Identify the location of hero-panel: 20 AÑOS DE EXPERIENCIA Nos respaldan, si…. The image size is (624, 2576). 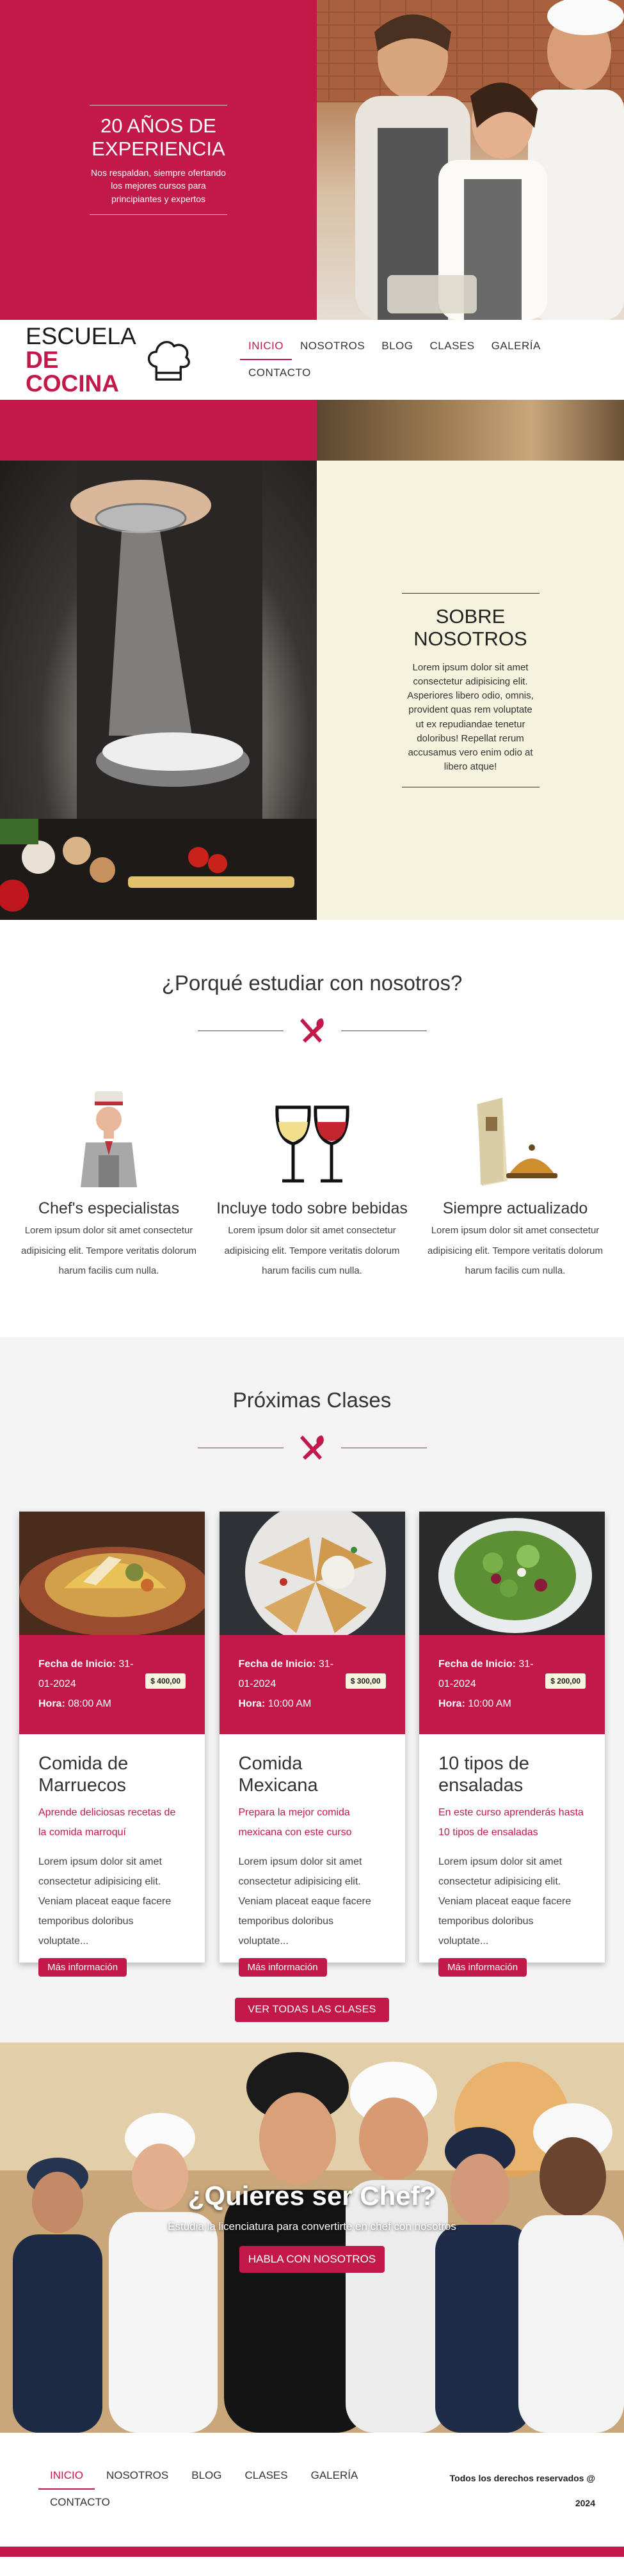
(158, 160).